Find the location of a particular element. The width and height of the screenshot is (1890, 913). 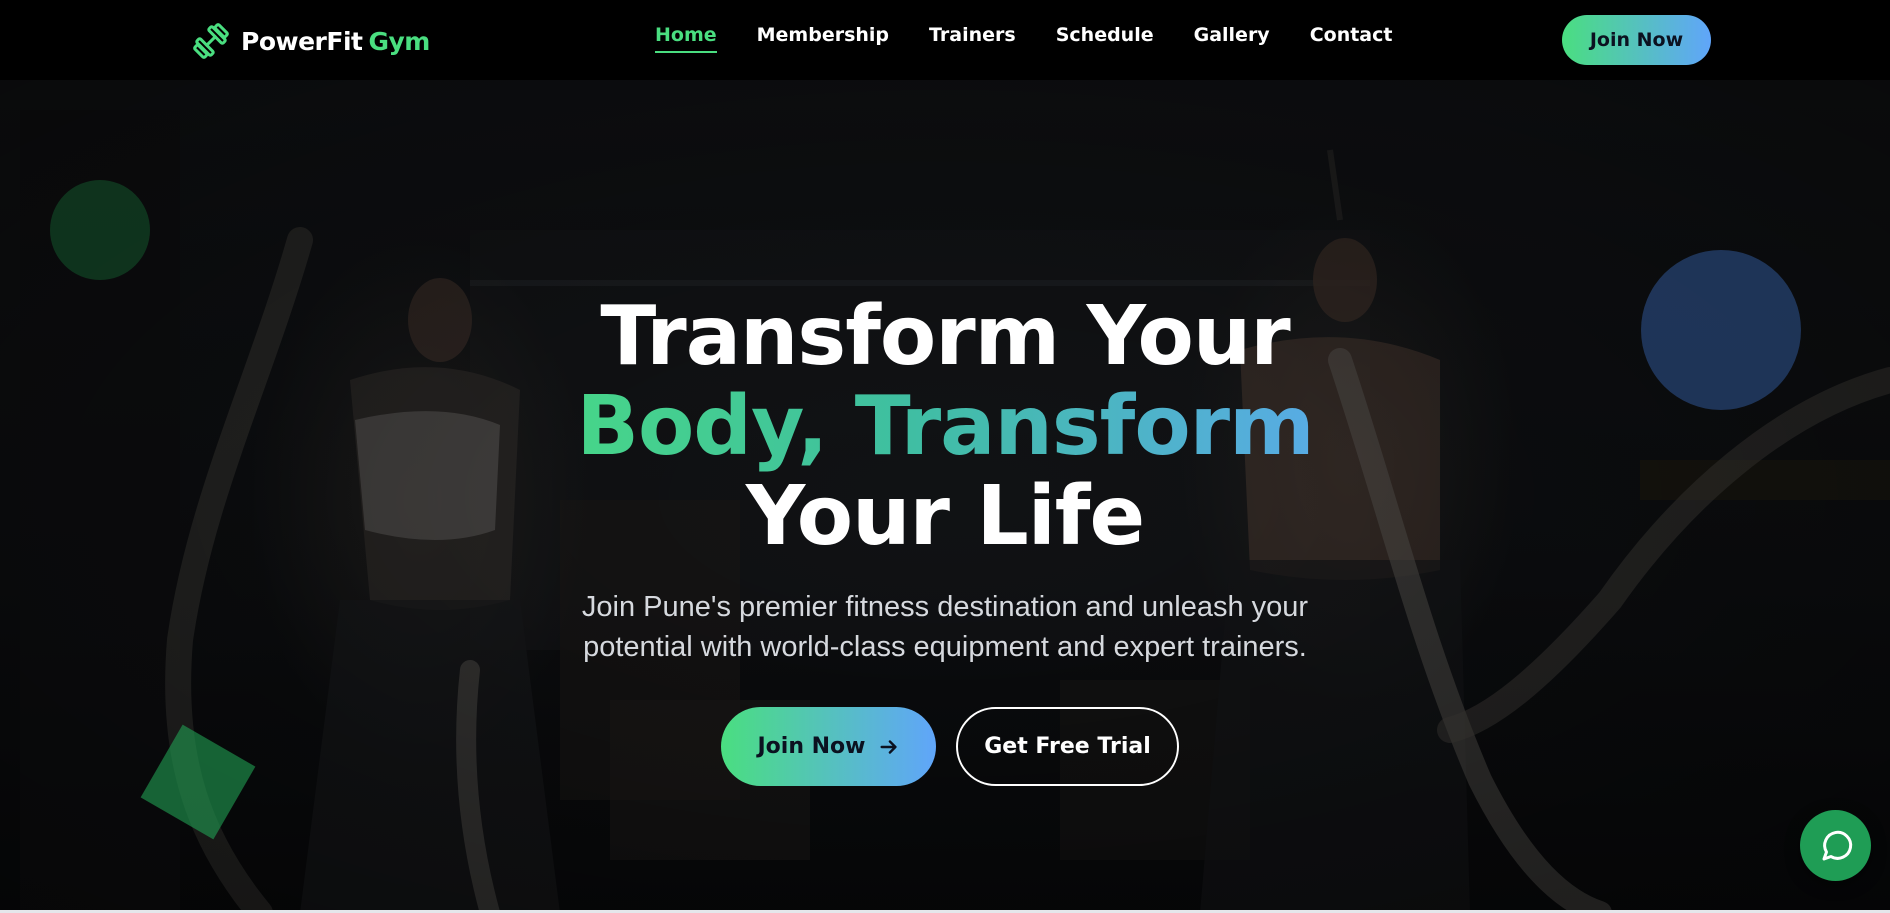

free-trial-button: Get Free Trial is located at coordinates (1067, 746).